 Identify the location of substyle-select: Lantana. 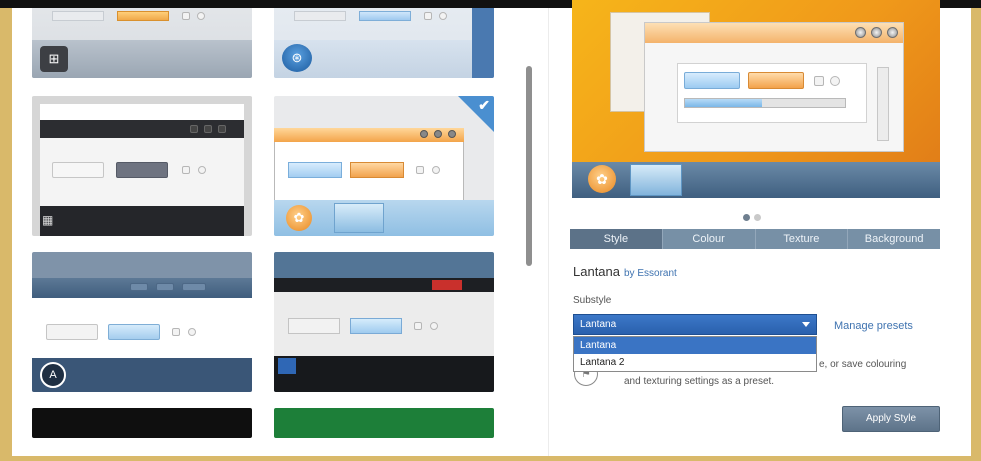
(695, 324).